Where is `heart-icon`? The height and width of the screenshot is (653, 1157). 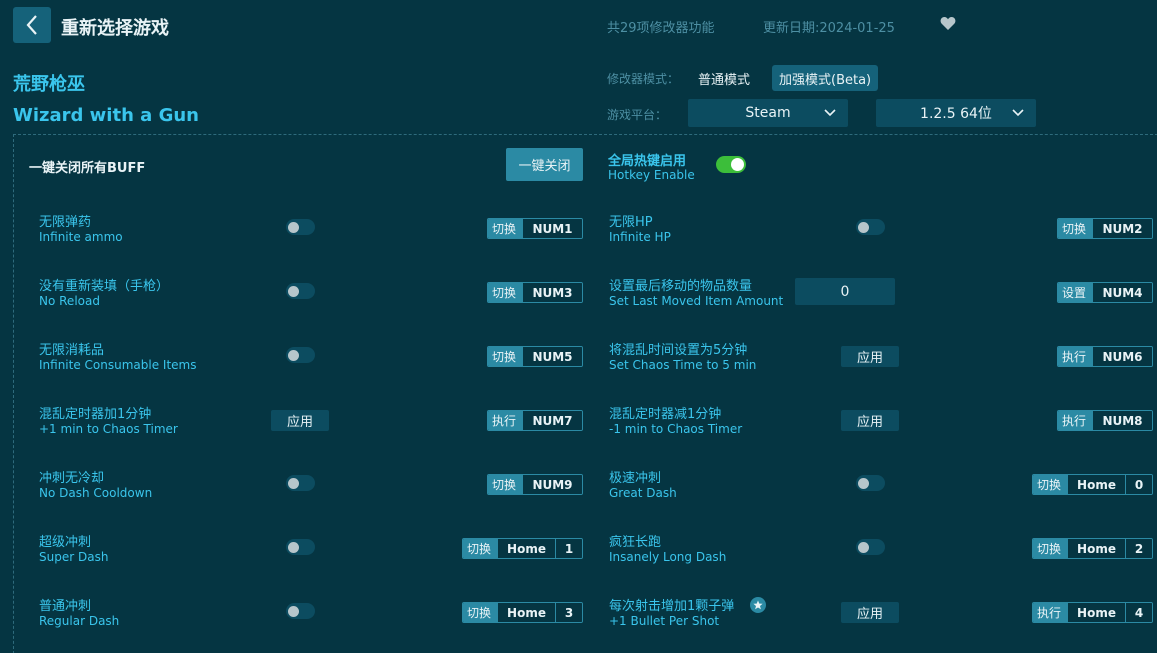
heart-icon is located at coordinates (948, 25).